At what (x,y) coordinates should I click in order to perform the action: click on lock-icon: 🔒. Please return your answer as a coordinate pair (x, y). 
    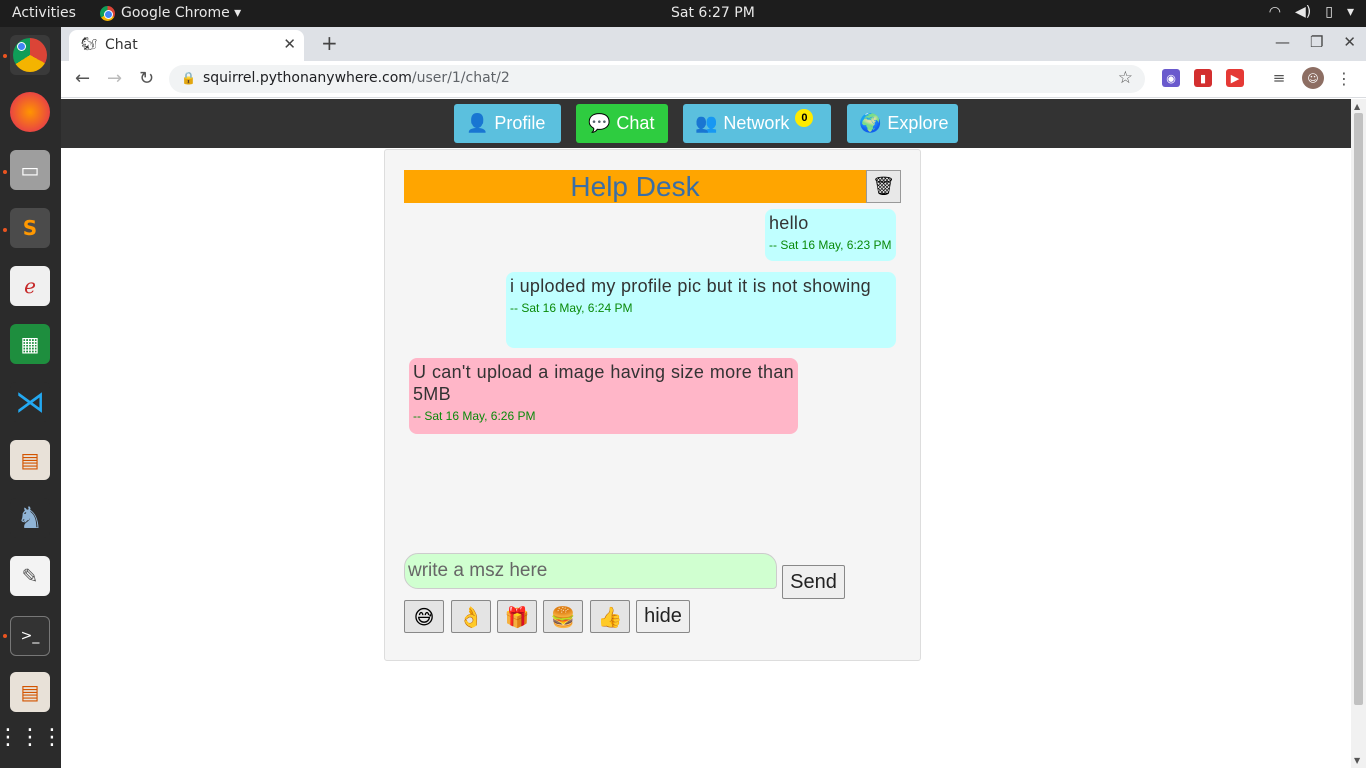
    Looking at the image, I should click on (188, 78).